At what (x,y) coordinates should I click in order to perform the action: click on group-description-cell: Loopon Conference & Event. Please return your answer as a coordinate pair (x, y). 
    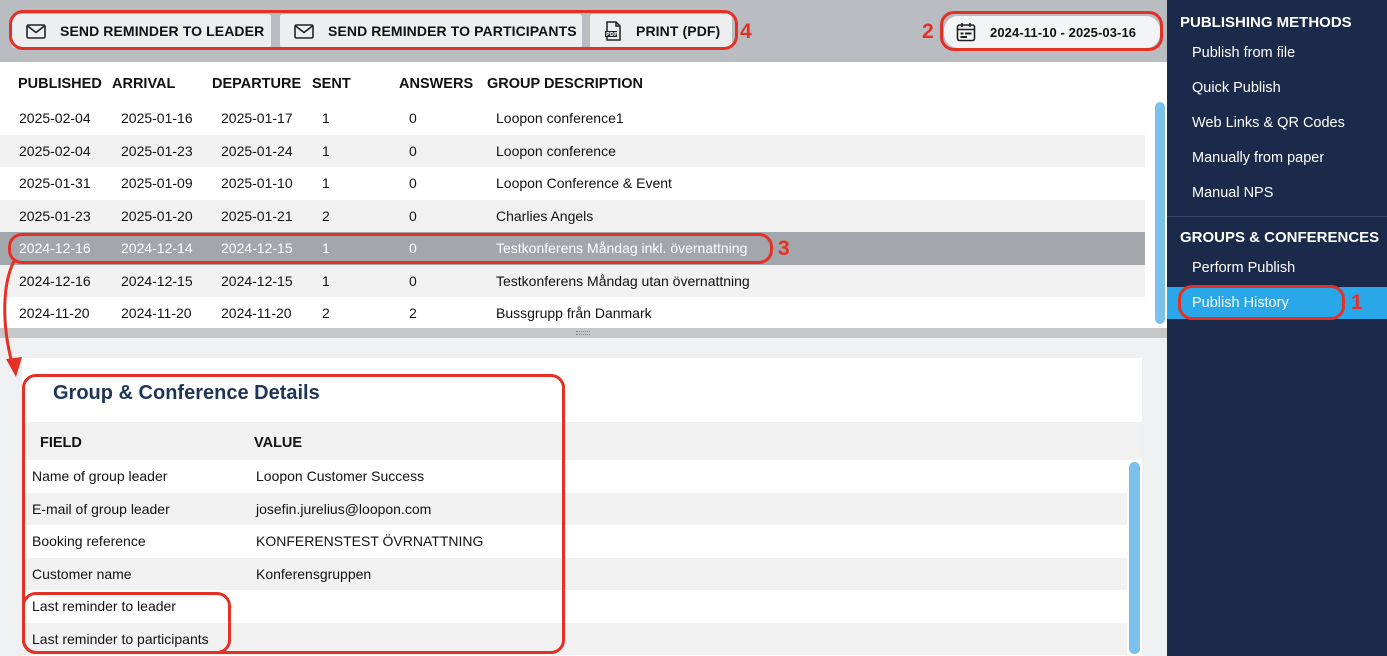
    Looking at the image, I should click on (584, 183).